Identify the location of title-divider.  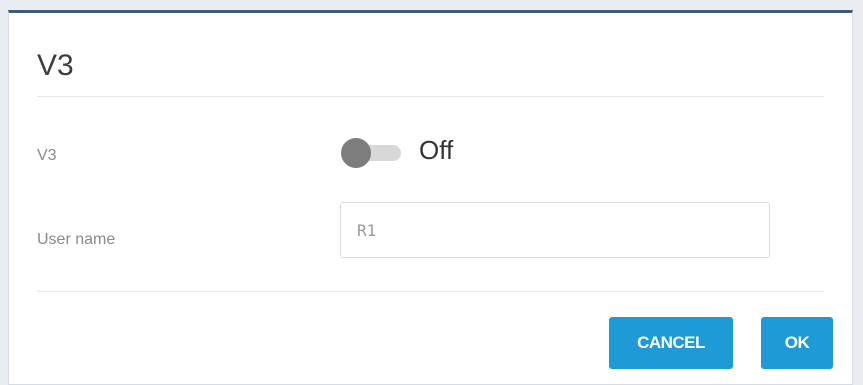
(430, 96).